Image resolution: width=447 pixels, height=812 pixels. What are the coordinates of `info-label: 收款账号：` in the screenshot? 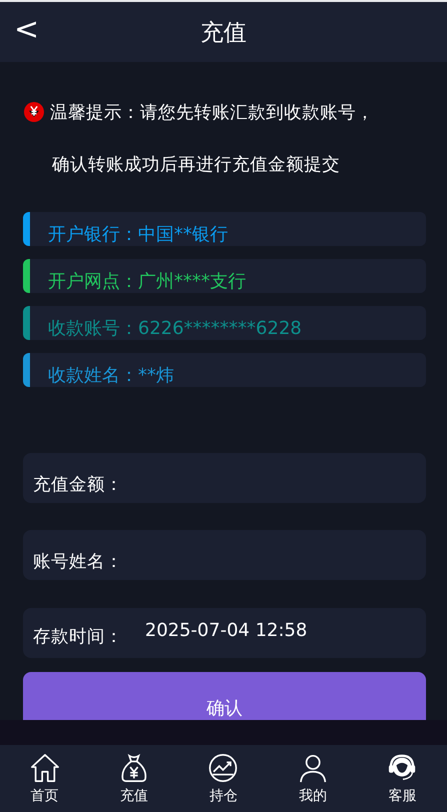 It's located at (93, 328).